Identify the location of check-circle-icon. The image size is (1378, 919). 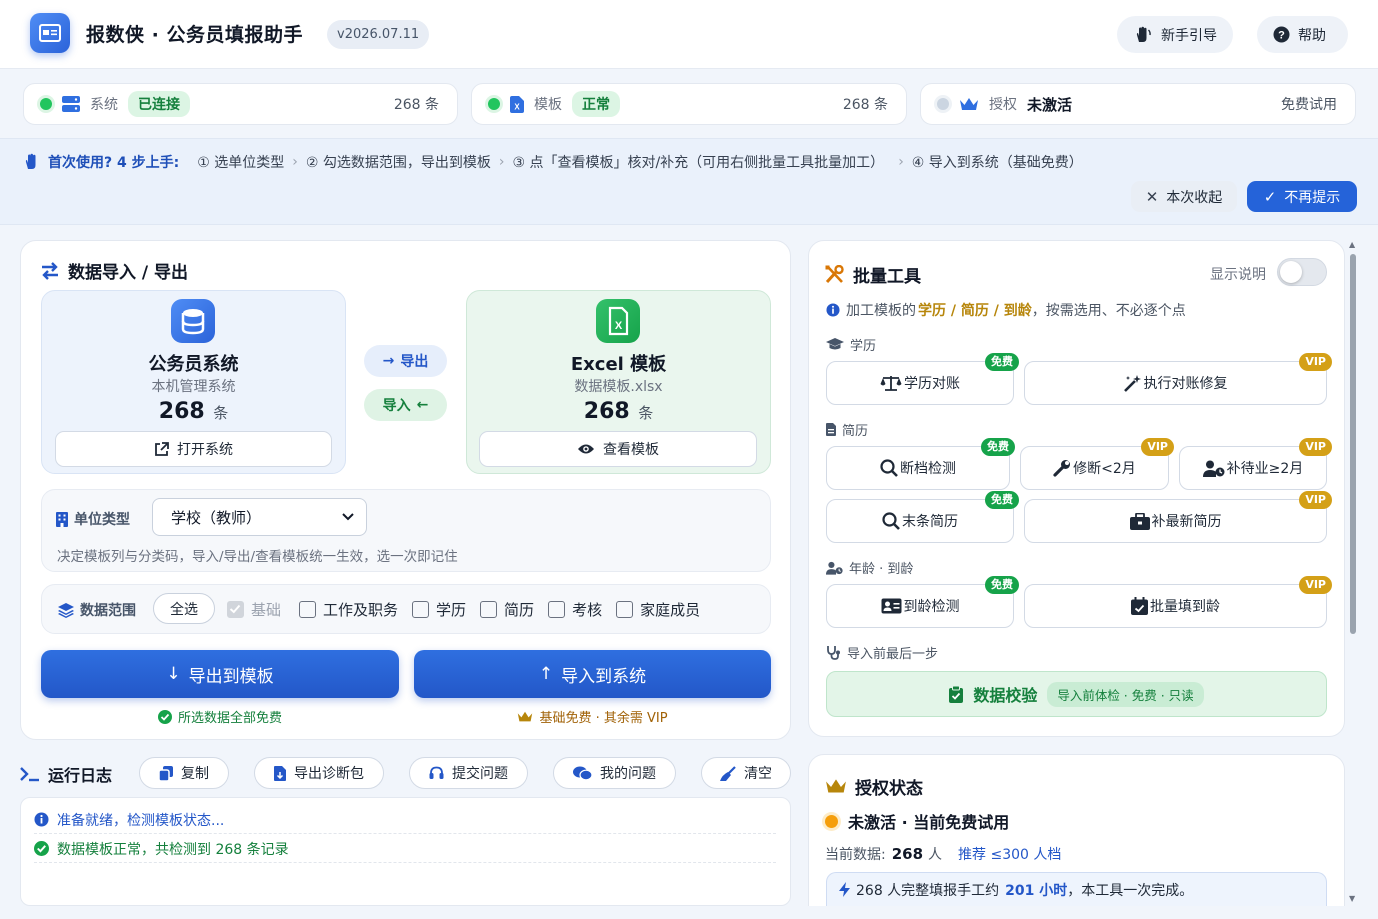
(164, 716).